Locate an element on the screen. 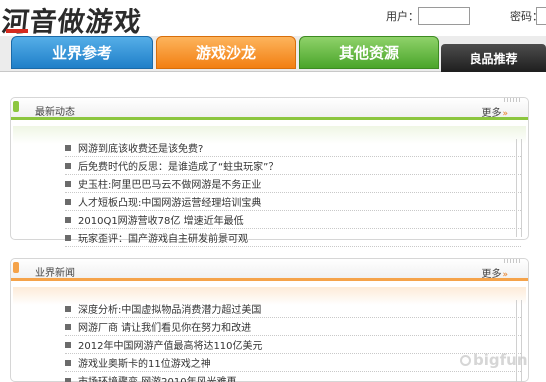 This screenshot has height=382, width=546. list-item: 2010Q1网游营收78亿 增速近年最低 is located at coordinates (293, 220).